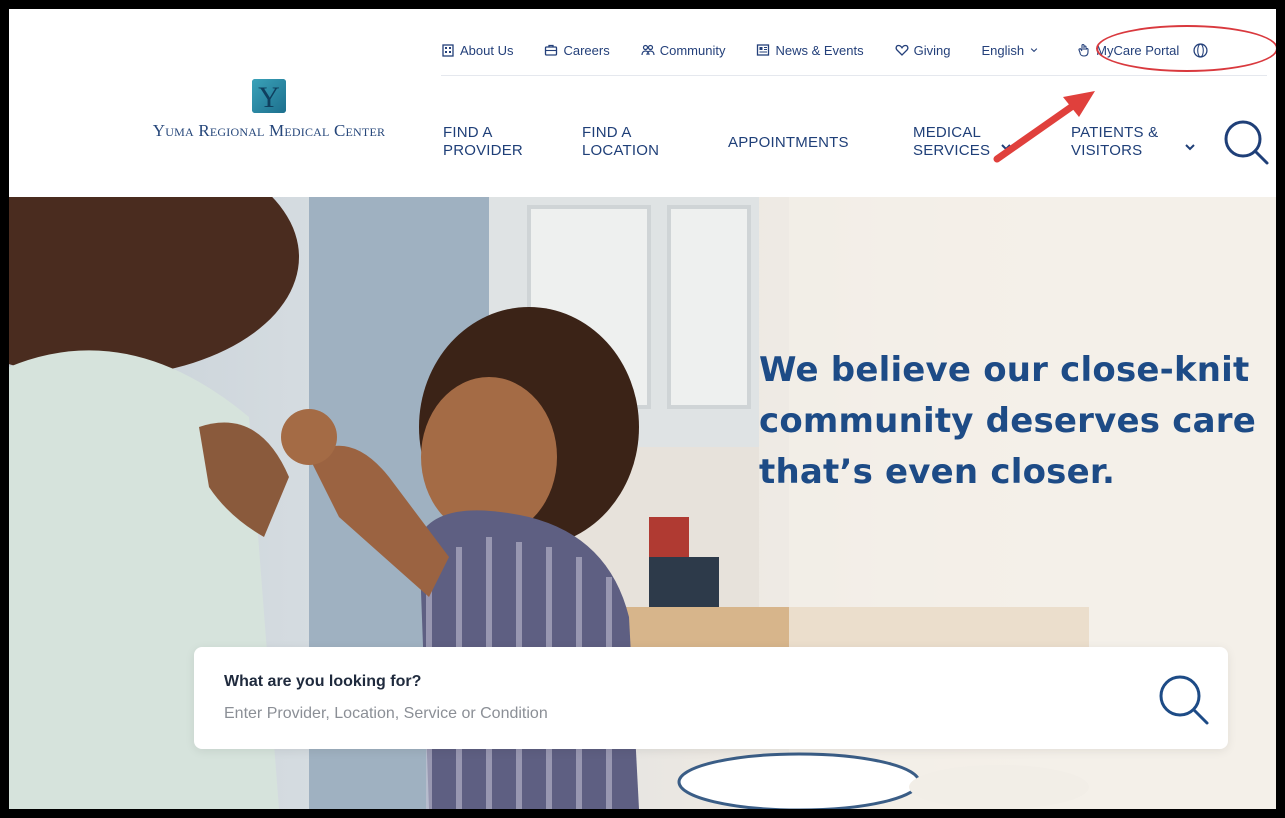 This screenshot has width=1285, height=818. What do you see at coordinates (621, 150) in the screenshot?
I see `nav-label-line2: LOCATION` at bounding box center [621, 150].